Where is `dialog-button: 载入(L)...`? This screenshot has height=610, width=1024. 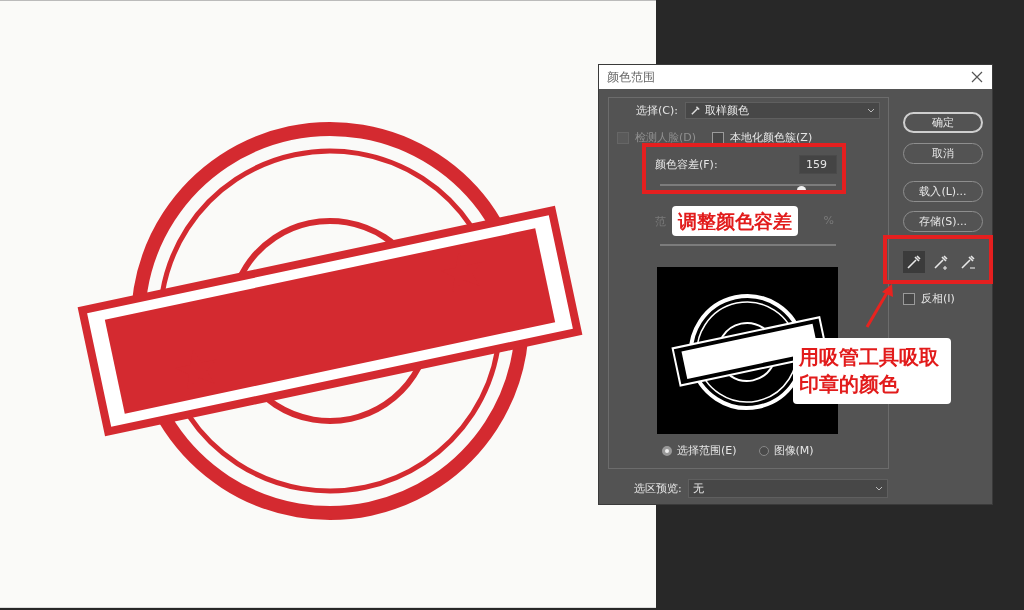 dialog-button: 载入(L)... is located at coordinates (943, 191).